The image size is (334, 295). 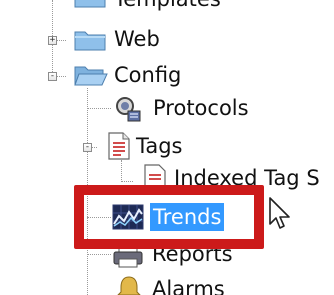 I want to click on protocols-icon, so click(x=128, y=109).